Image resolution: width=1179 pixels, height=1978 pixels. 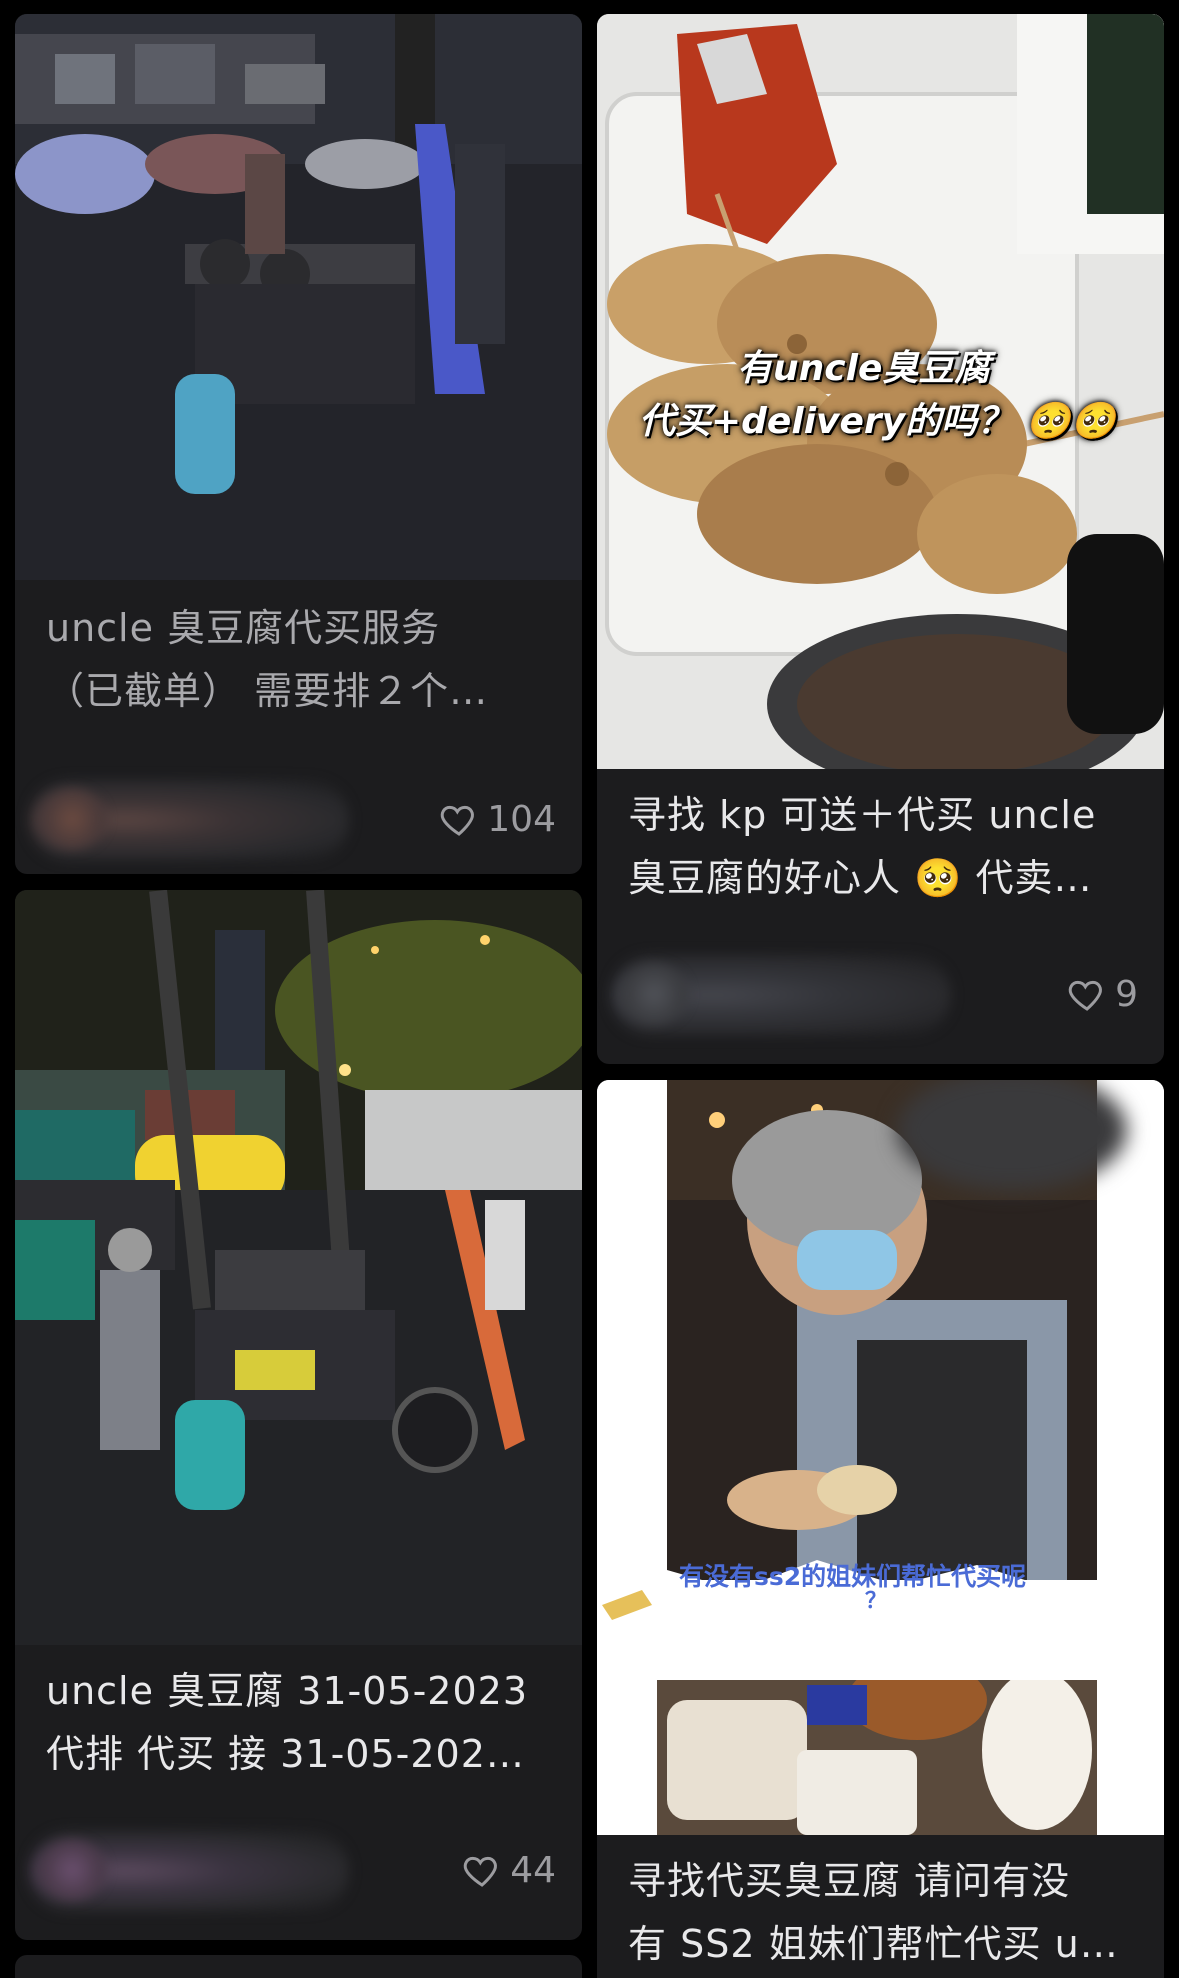 I want to click on cover-overlay-caption: 有没有ss2的姐妹们帮忙代买呢, so click(x=853, y=1576).